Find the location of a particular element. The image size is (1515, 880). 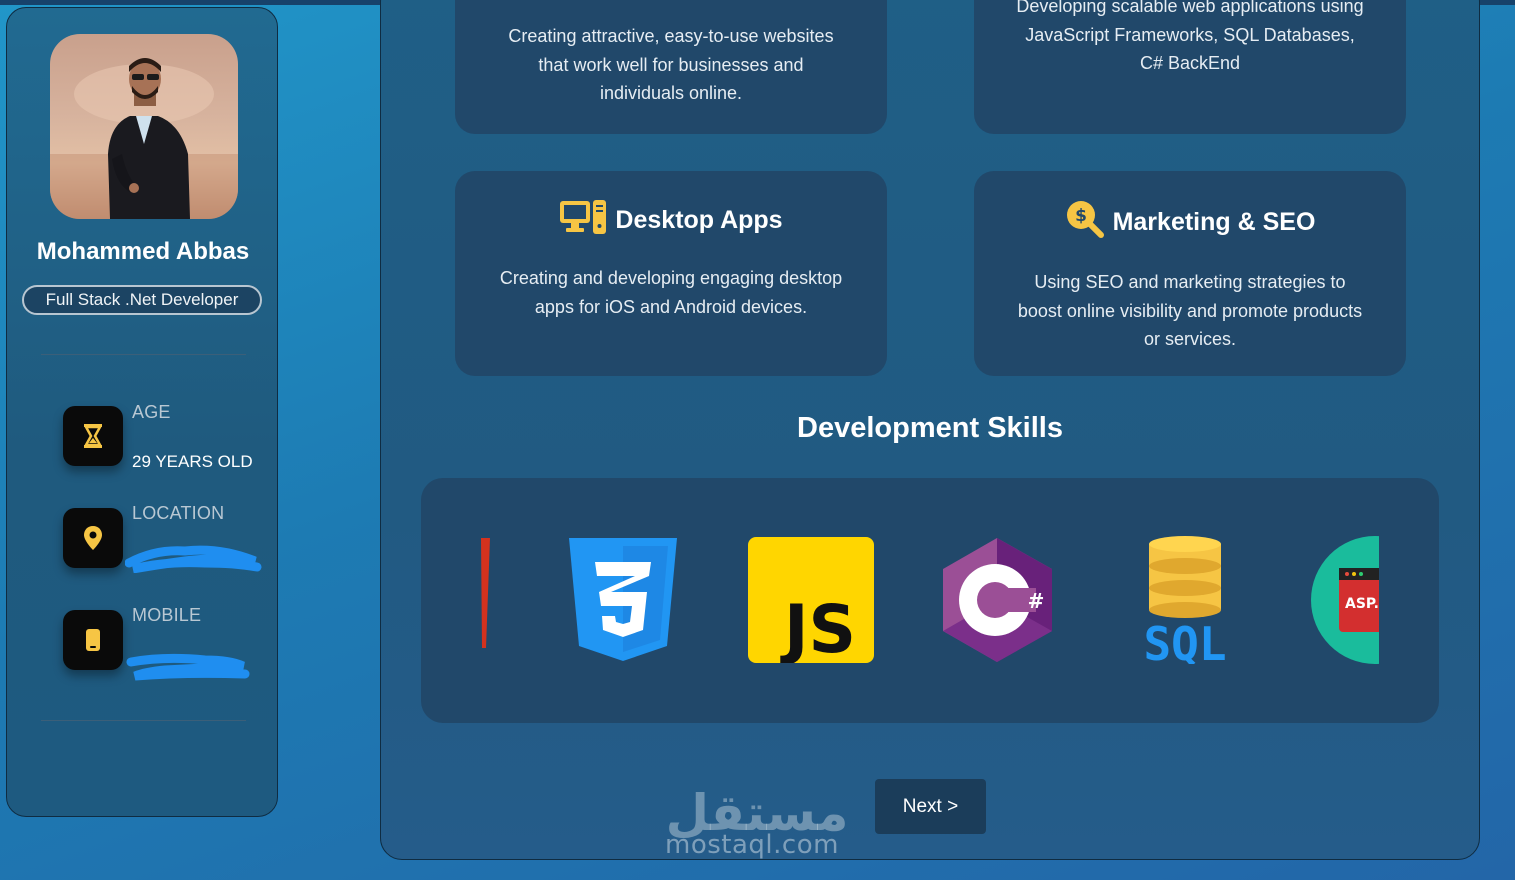

redacted-location is located at coordinates (193, 559).